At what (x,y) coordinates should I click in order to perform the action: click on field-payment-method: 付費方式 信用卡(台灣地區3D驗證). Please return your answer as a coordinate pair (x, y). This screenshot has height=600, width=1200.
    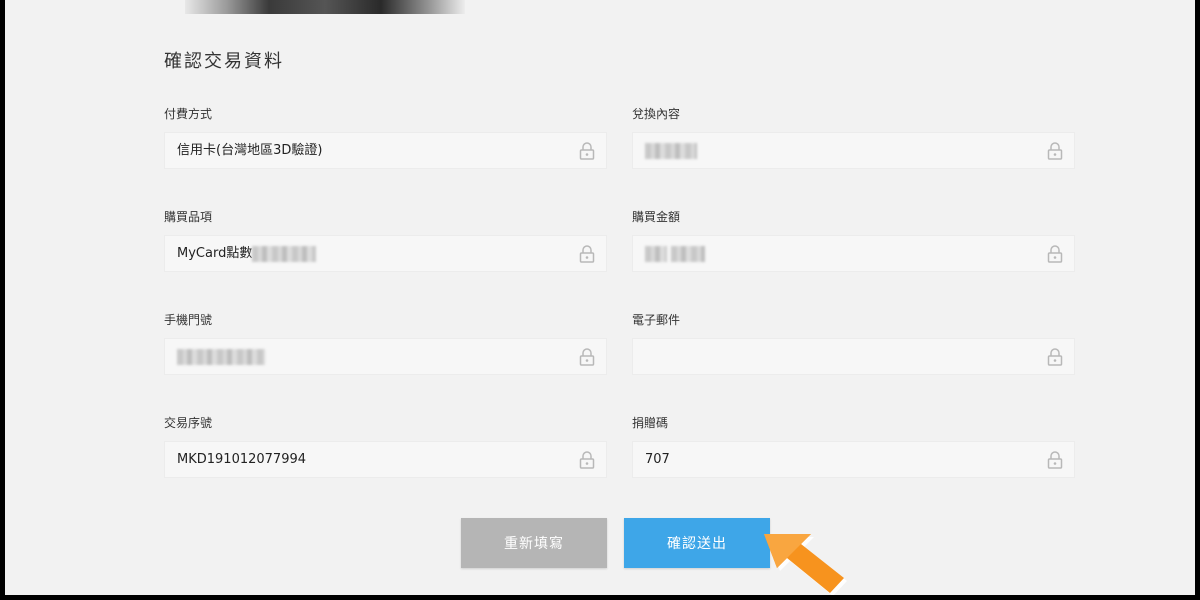
    Looking at the image, I should click on (385, 137).